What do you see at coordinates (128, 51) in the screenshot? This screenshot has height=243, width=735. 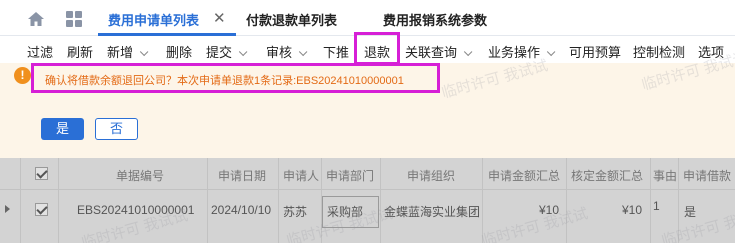 I see `add-button: 新增` at bounding box center [128, 51].